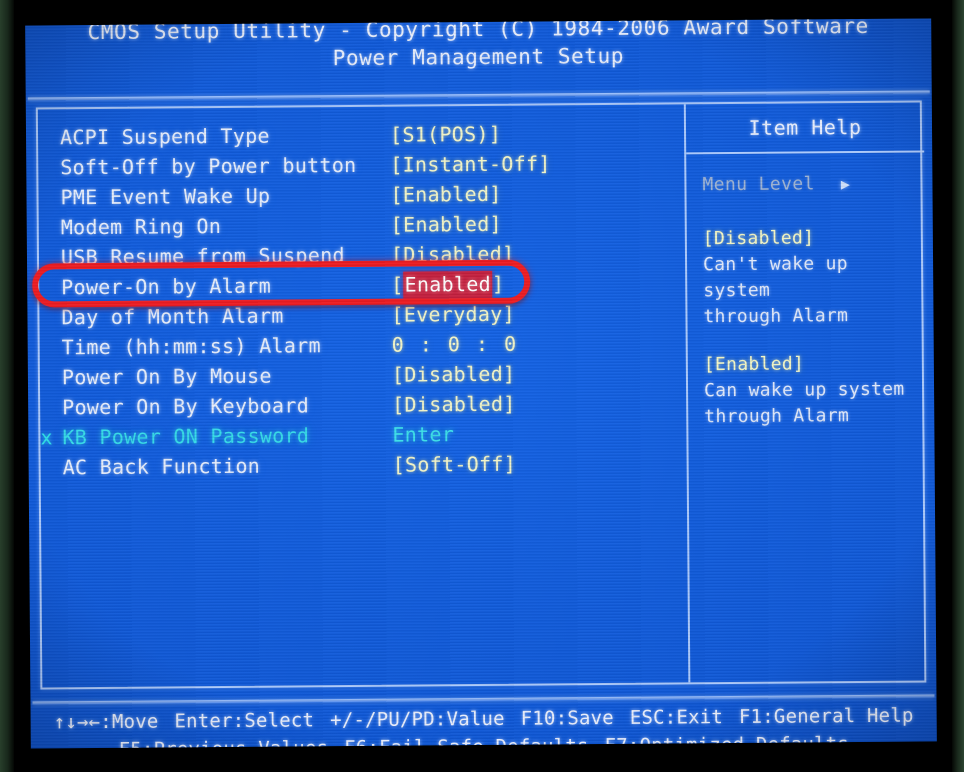 The height and width of the screenshot is (772, 964). What do you see at coordinates (191, 346) in the screenshot?
I see `setting-label: Time (hh:mm:ss) Alarm` at bounding box center [191, 346].